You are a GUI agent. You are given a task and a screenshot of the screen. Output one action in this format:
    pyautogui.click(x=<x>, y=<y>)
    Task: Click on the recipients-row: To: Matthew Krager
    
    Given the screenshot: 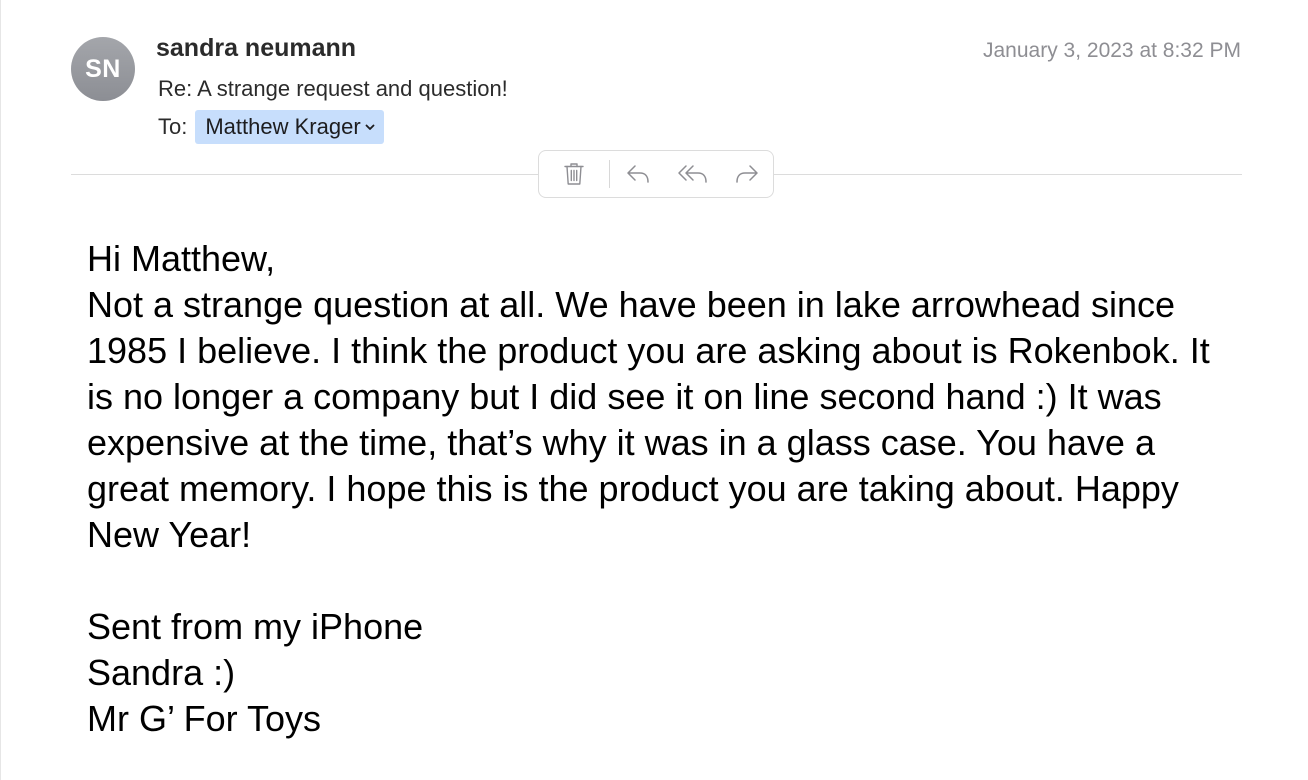 What is the action you would take?
    pyautogui.click(x=271, y=127)
    